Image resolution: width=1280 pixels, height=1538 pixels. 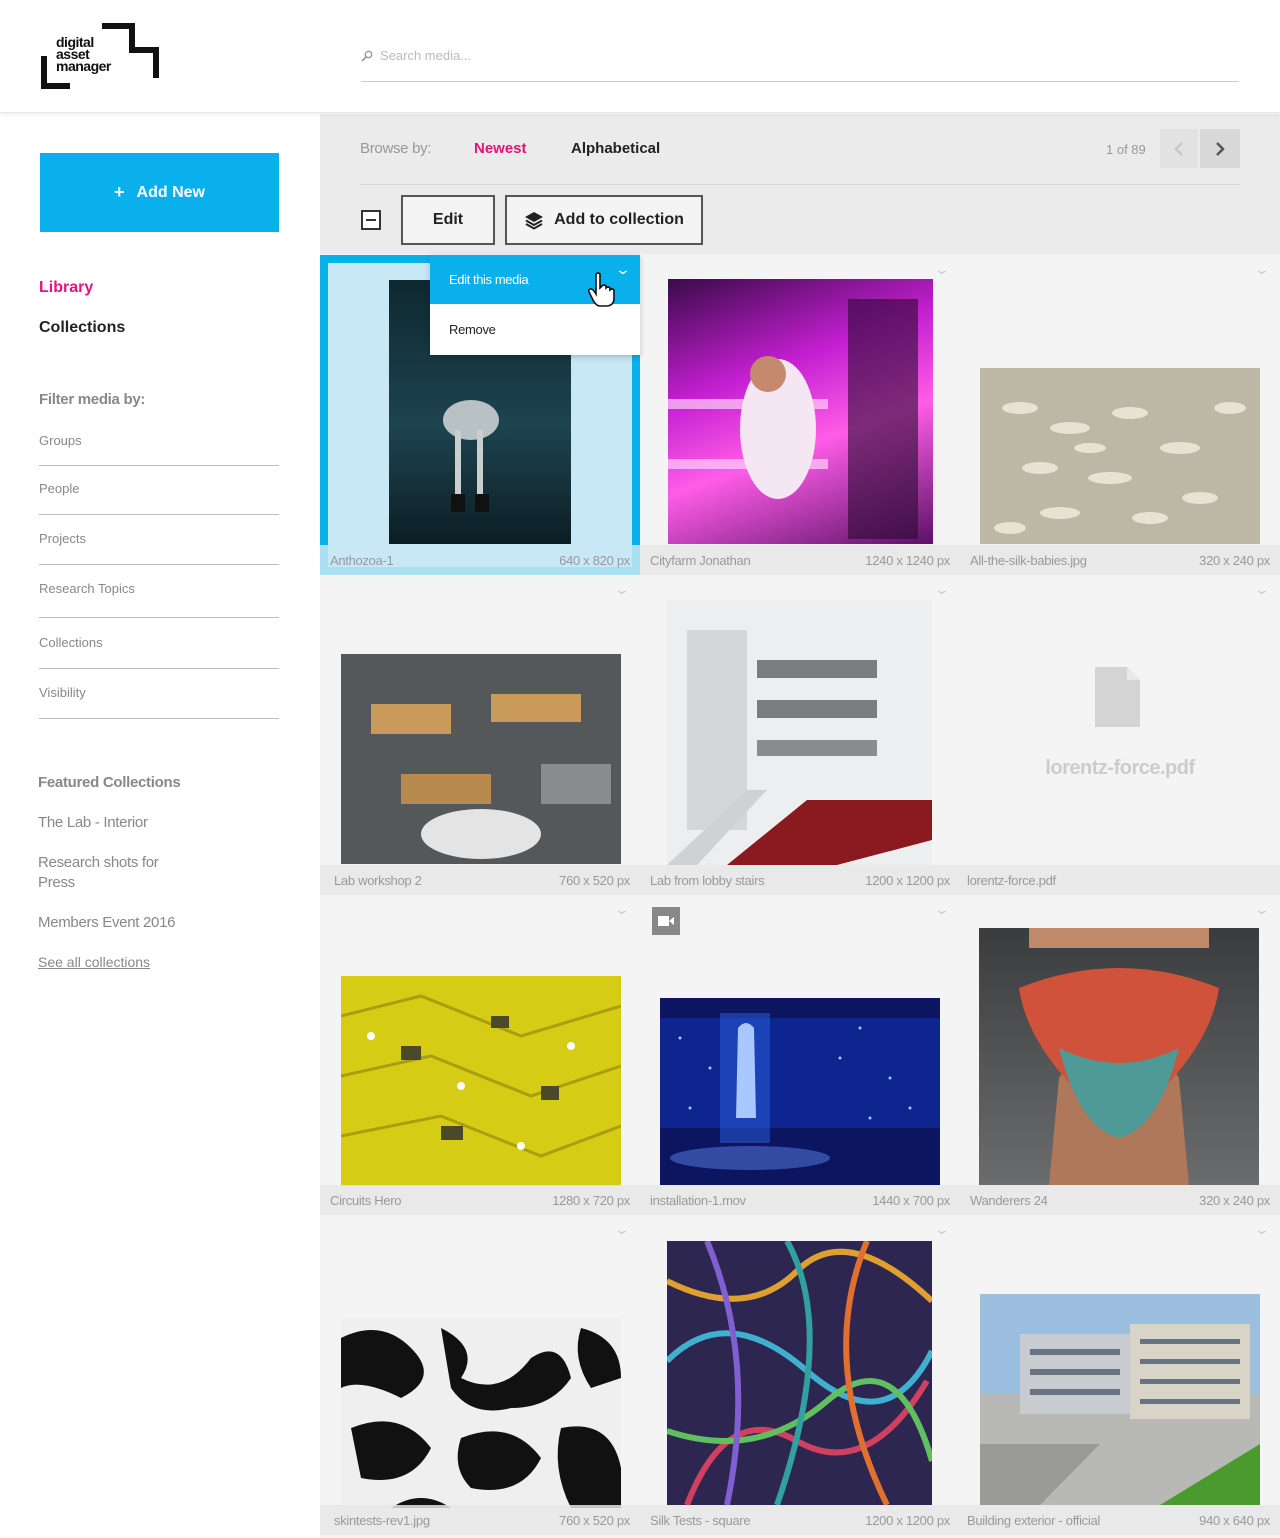 What do you see at coordinates (480, 560) in the screenshot?
I see `media-caption: Anthozoa-1 640 x 820 px` at bounding box center [480, 560].